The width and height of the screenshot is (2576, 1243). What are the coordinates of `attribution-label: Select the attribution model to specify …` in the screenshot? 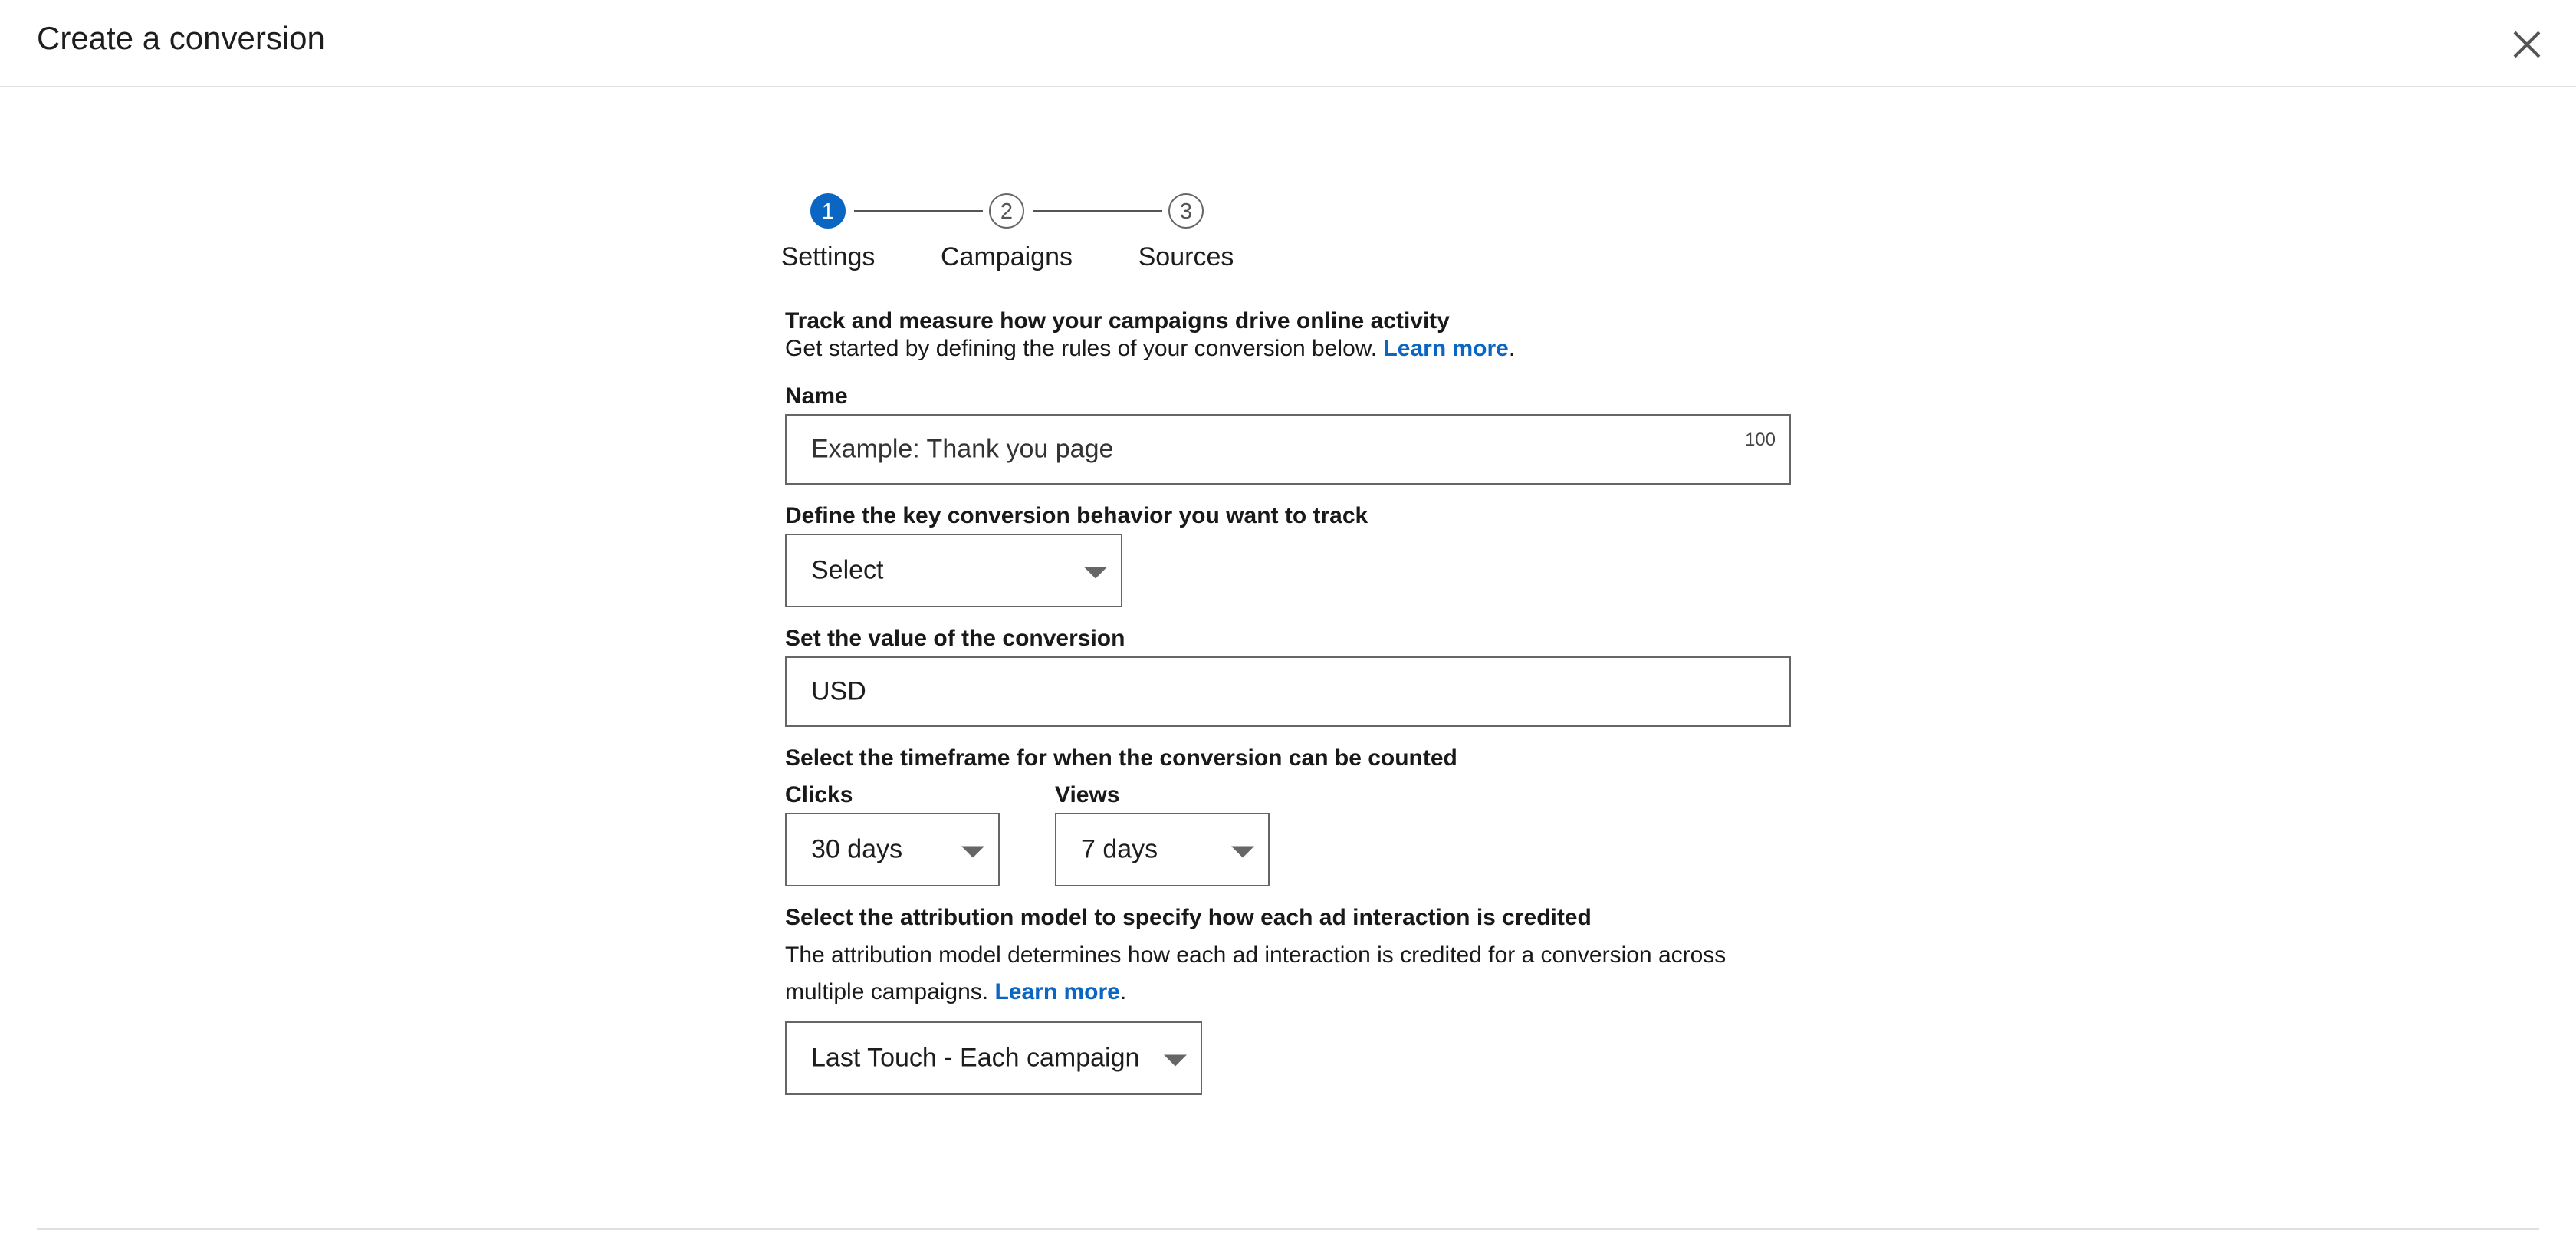 It's located at (1188, 917).